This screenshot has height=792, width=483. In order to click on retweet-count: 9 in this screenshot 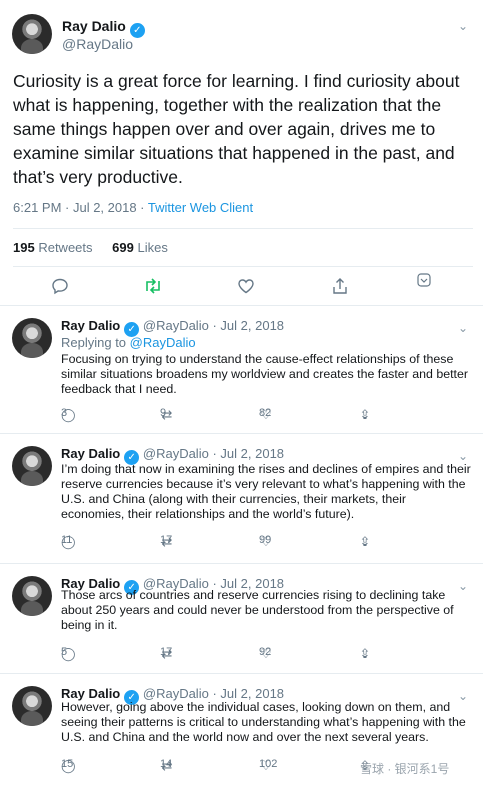, I will do `click(163, 413)`.